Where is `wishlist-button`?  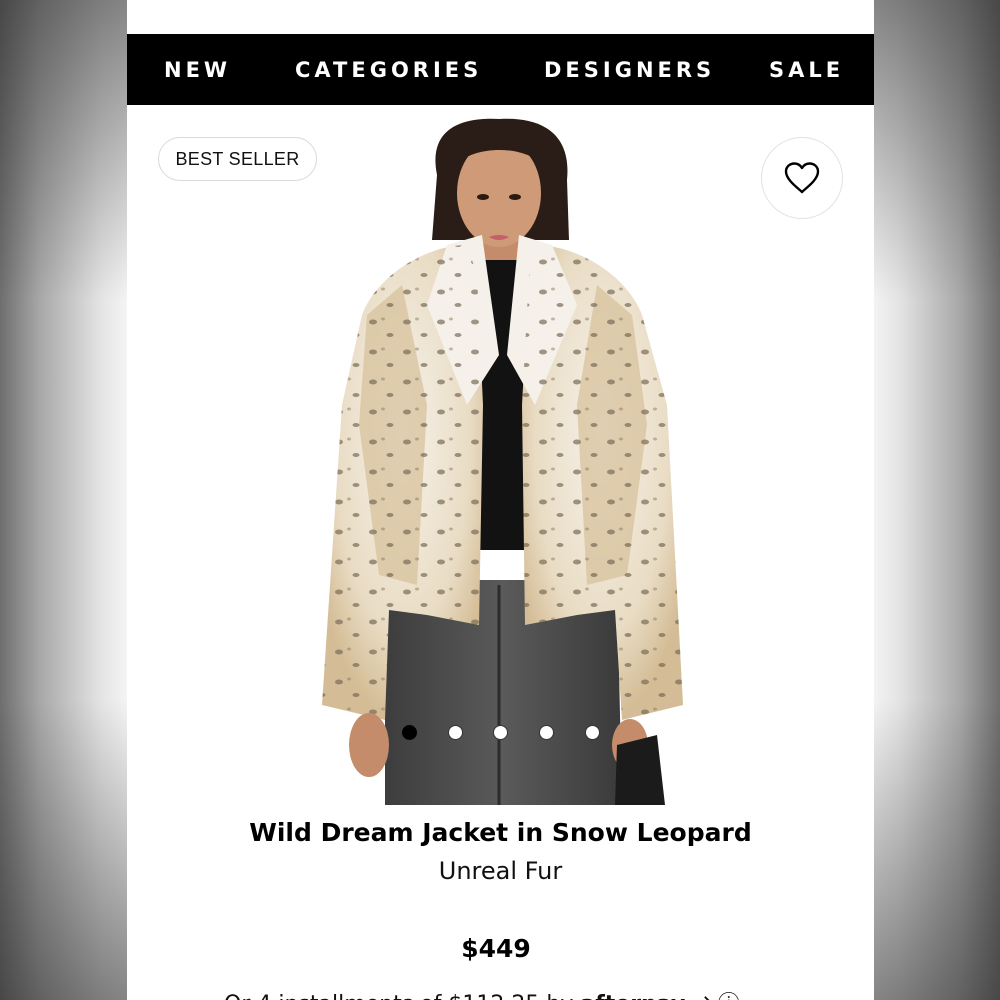
wishlist-button is located at coordinates (802, 178).